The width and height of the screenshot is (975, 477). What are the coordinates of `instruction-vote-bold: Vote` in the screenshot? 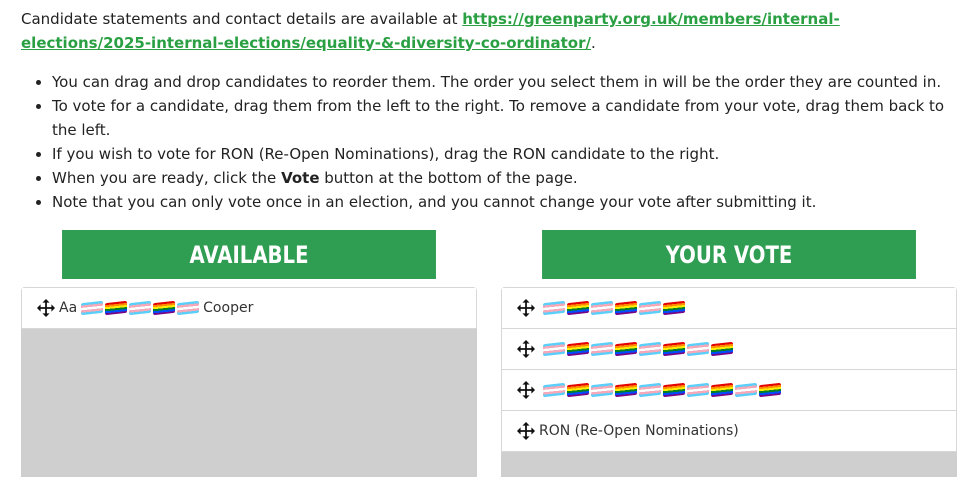 It's located at (300, 178).